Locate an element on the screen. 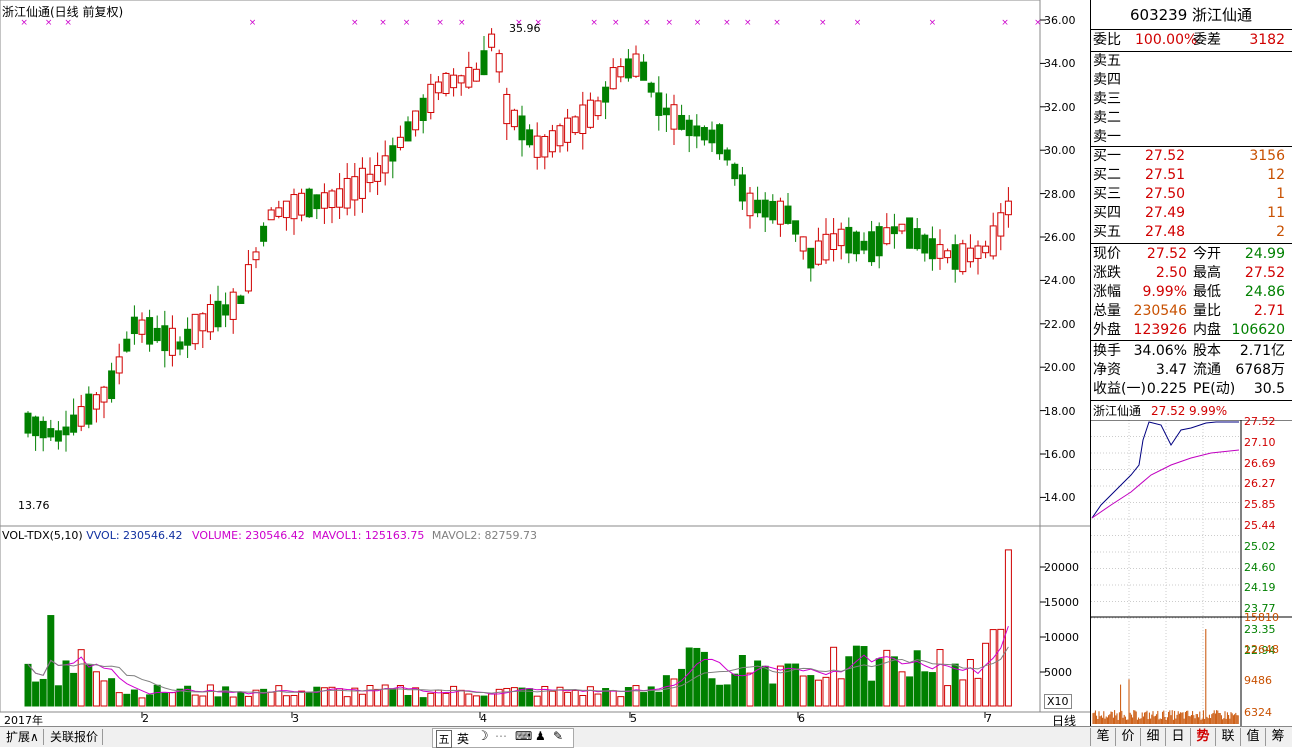 The image size is (1292, 750). buy-vol: 2 is located at coordinates (1280, 232).